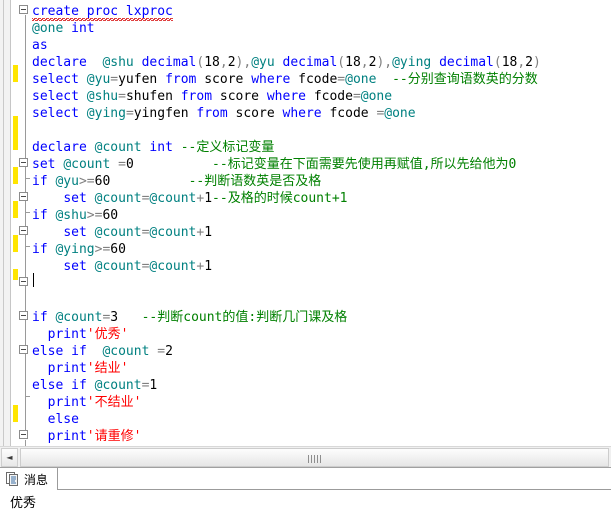 This screenshot has width=611, height=515. What do you see at coordinates (55, 419) in the screenshot?
I see `code-line: else` at bounding box center [55, 419].